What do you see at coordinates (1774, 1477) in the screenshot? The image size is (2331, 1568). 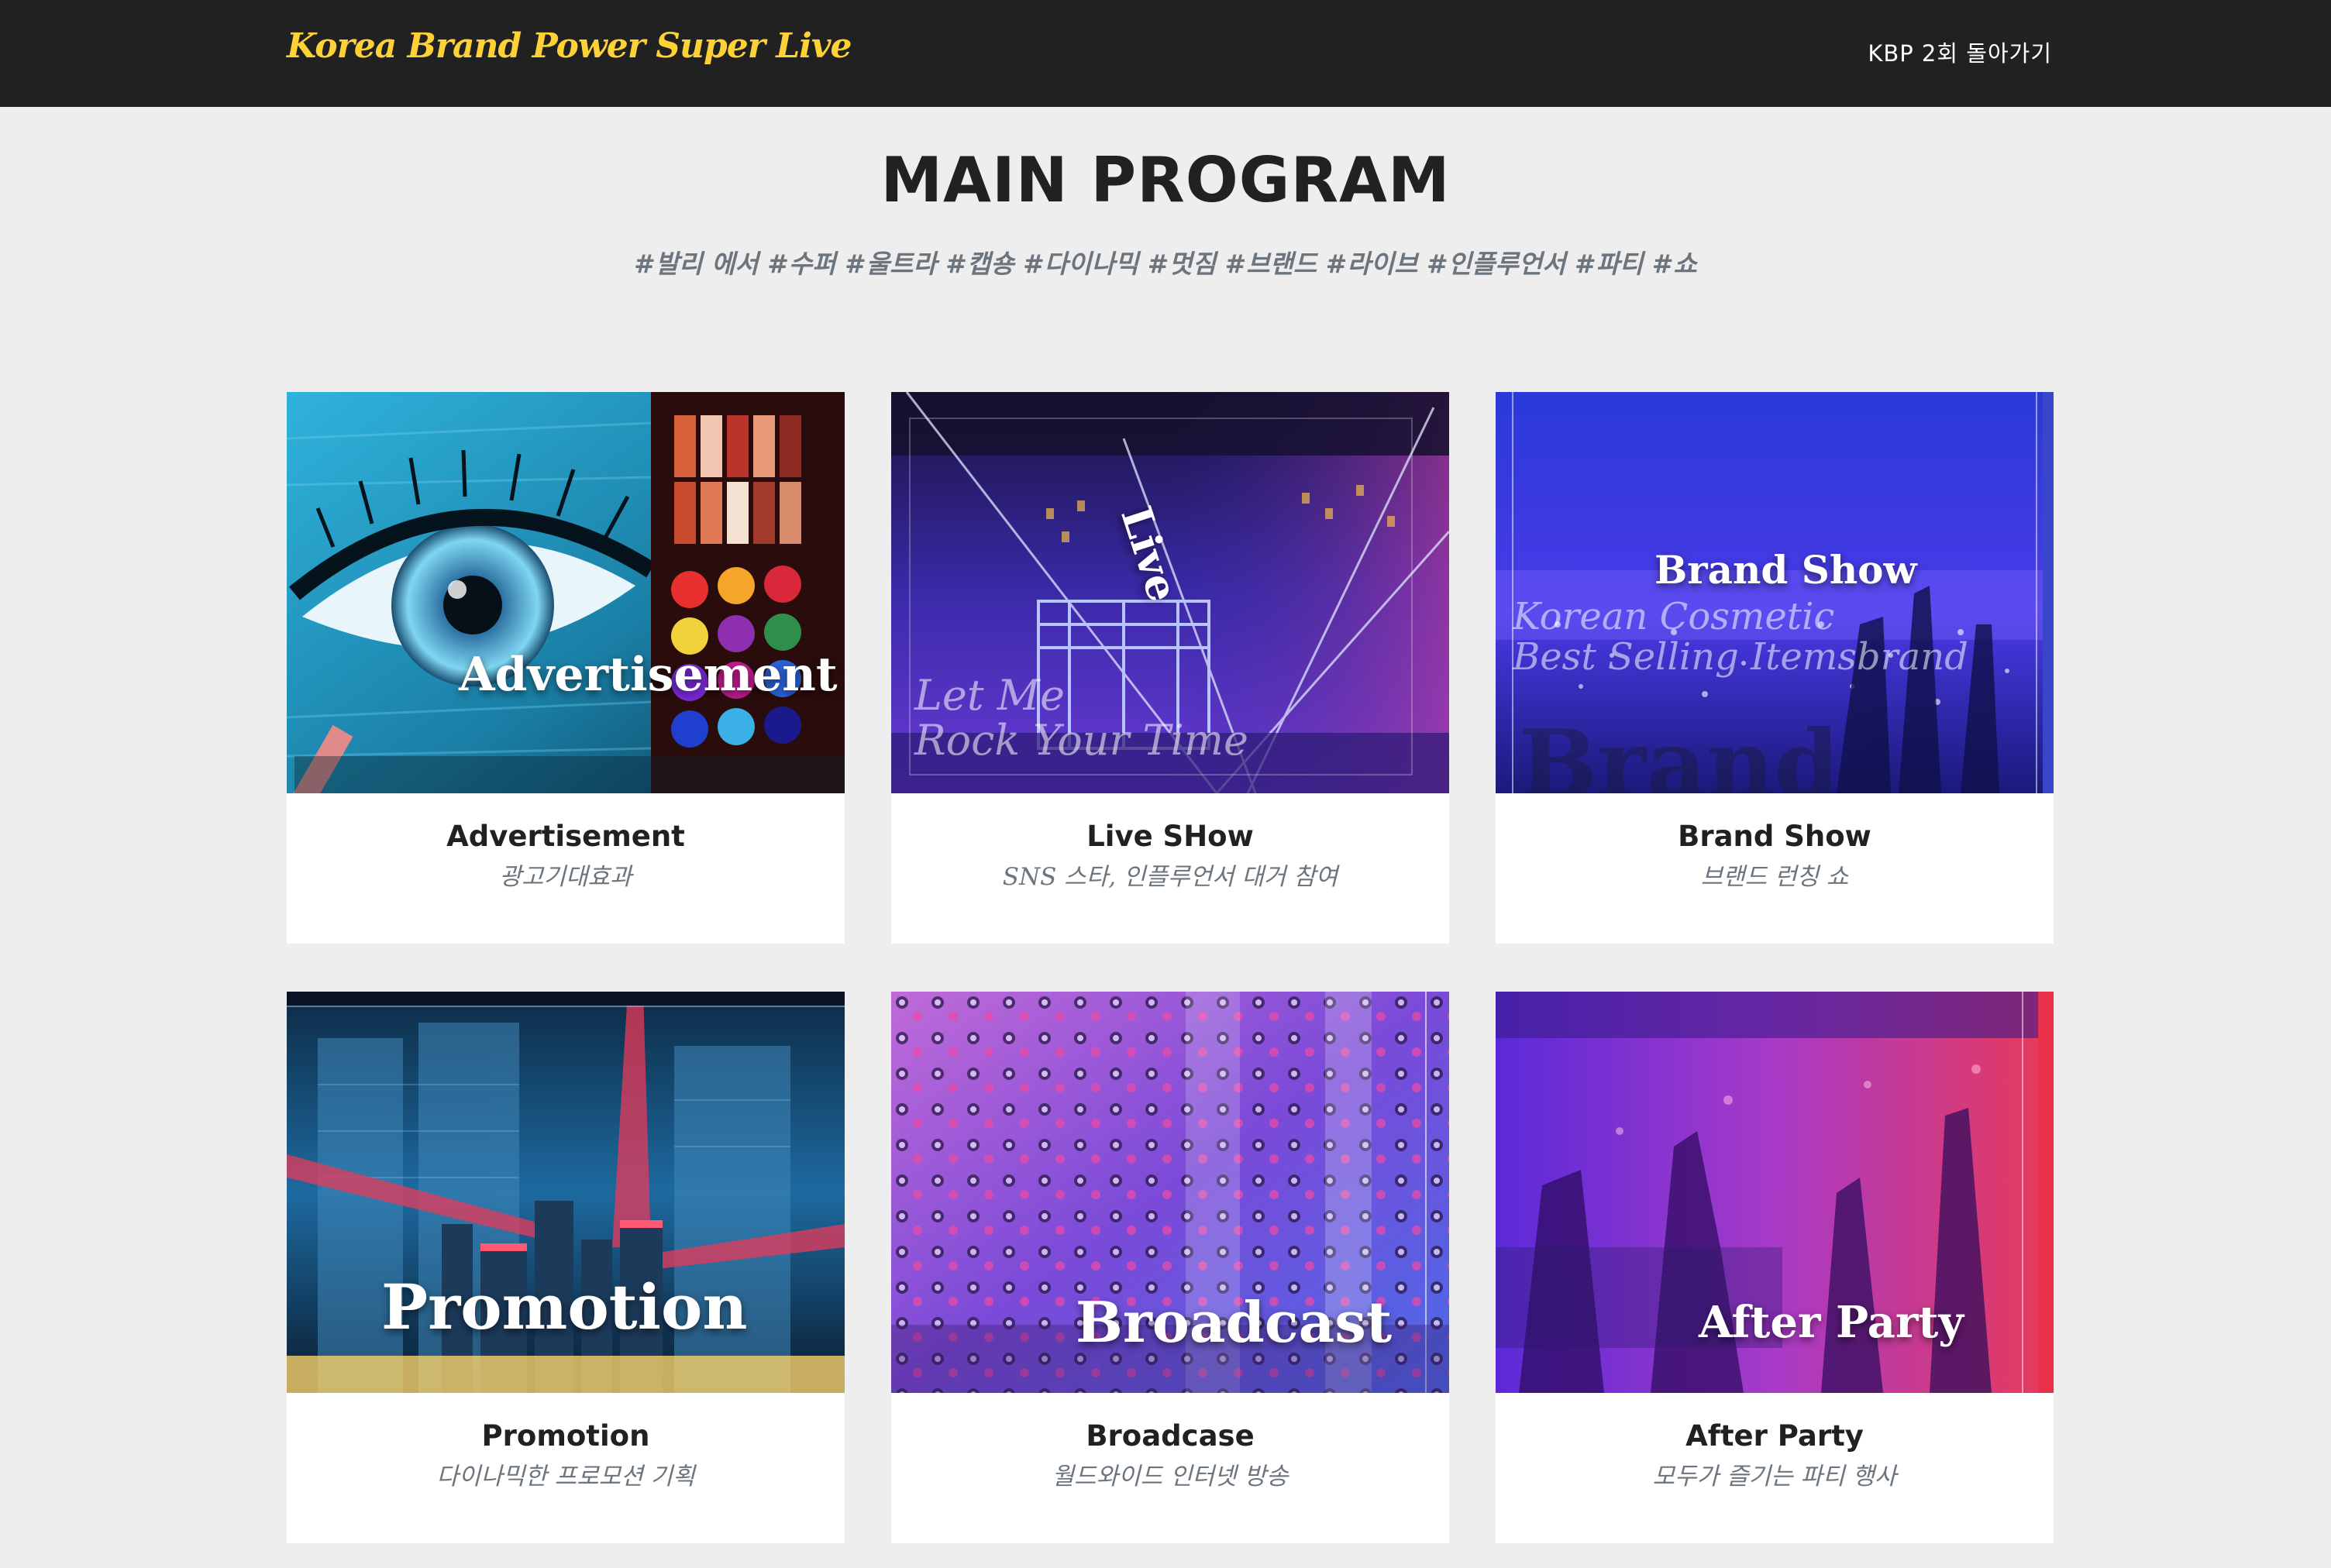 I see `after-party-subtitle: 모두가 즐기는 파티 행사` at bounding box center [1774, 1477].